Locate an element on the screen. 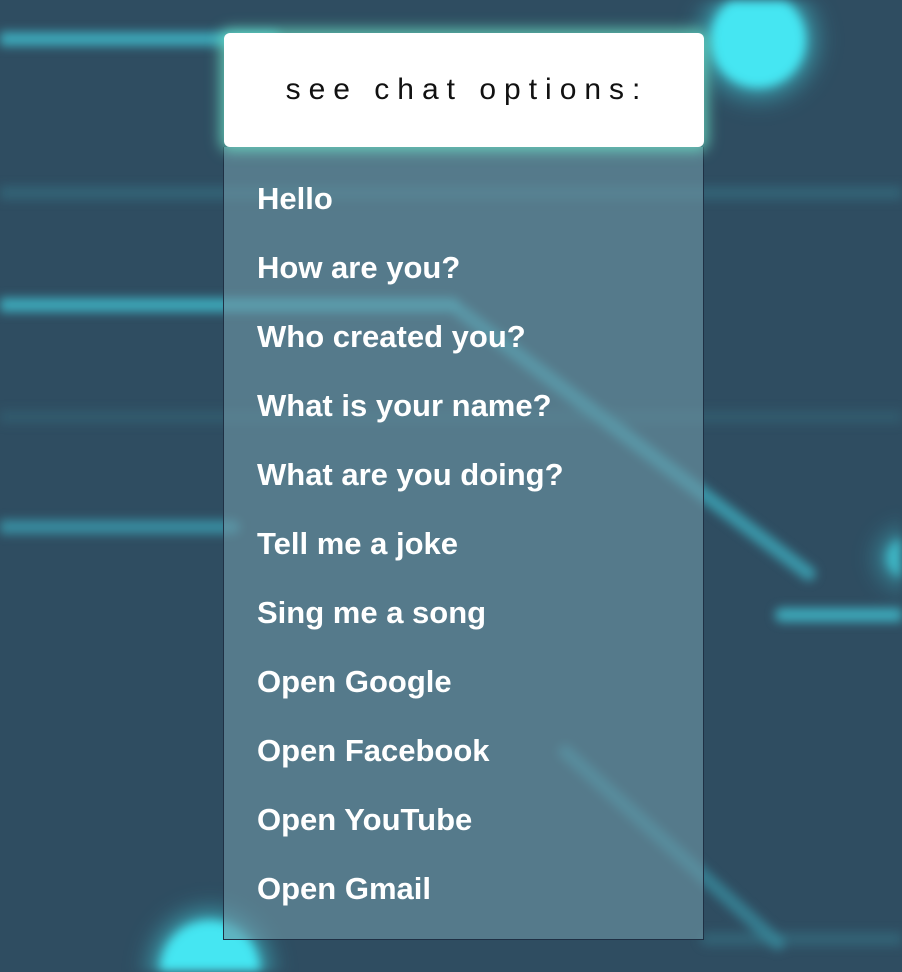 The width and height of the screenshot is (902, 972). option-sing-me-a-song: Sing me a song is located at coordinates (480, 627).